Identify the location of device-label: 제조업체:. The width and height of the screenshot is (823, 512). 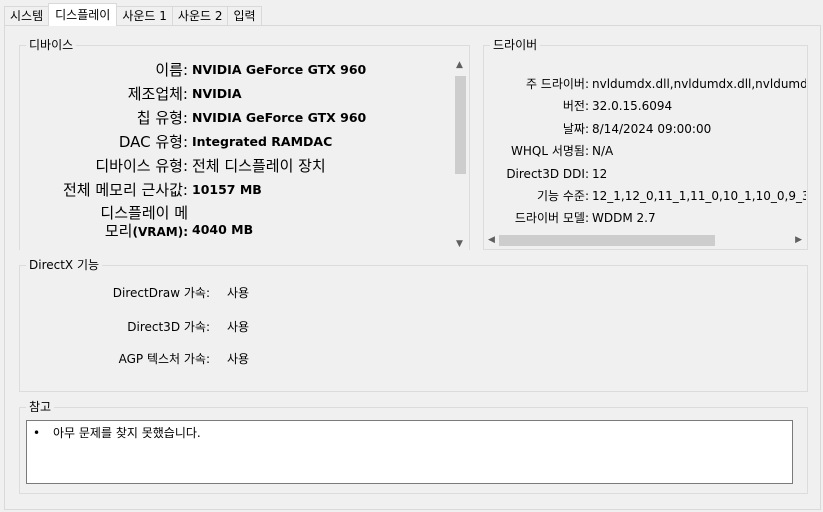
(157, 94).